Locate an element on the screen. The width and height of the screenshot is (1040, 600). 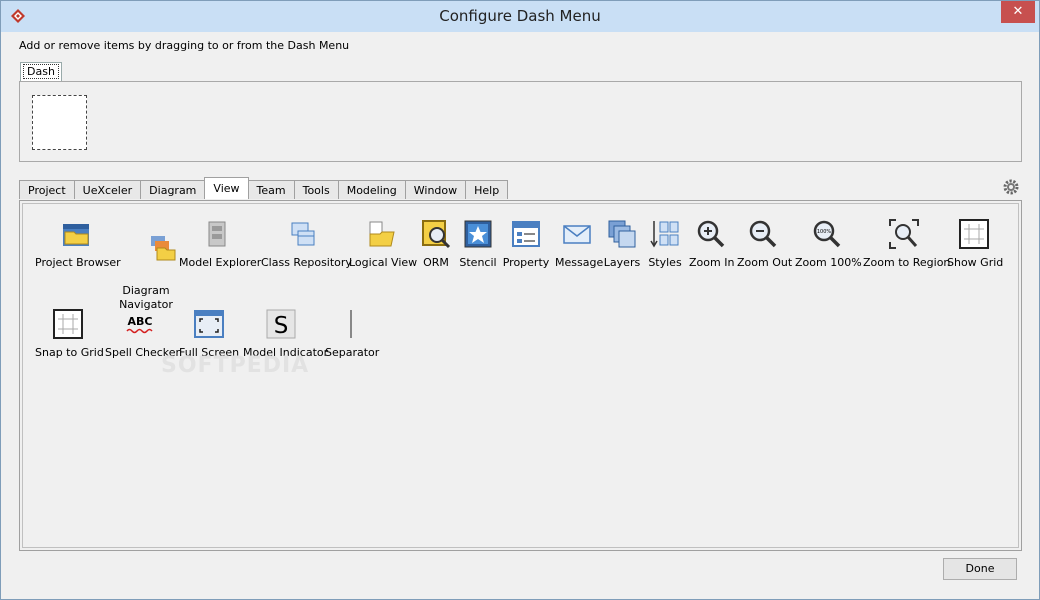
item-label: Stencil is located at coordinates (478, 262).